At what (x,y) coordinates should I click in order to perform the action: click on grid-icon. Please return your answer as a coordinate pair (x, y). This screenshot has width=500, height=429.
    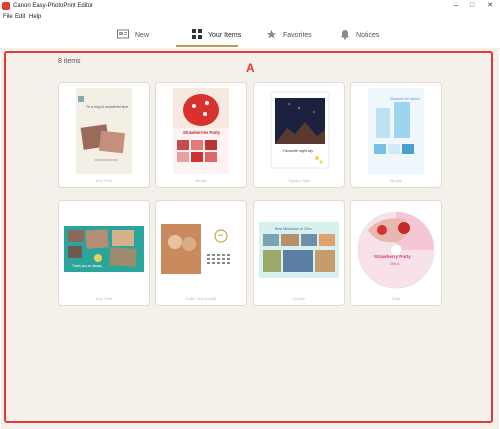
    Looking at the image, I should click on (197, 35).